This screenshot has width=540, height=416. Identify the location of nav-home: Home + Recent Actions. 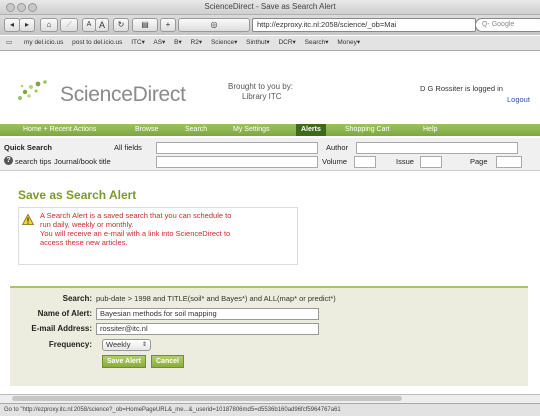
(59, 130).